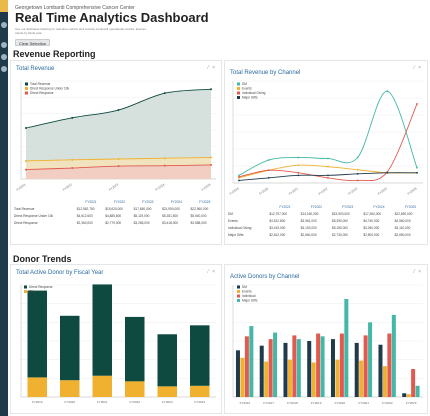 This screenshot has width=430, height=416. What do you see at coordinates (42, 93) in the screenshot?
I see `legend-label: Direct Response` at bounding box center [42, 93].